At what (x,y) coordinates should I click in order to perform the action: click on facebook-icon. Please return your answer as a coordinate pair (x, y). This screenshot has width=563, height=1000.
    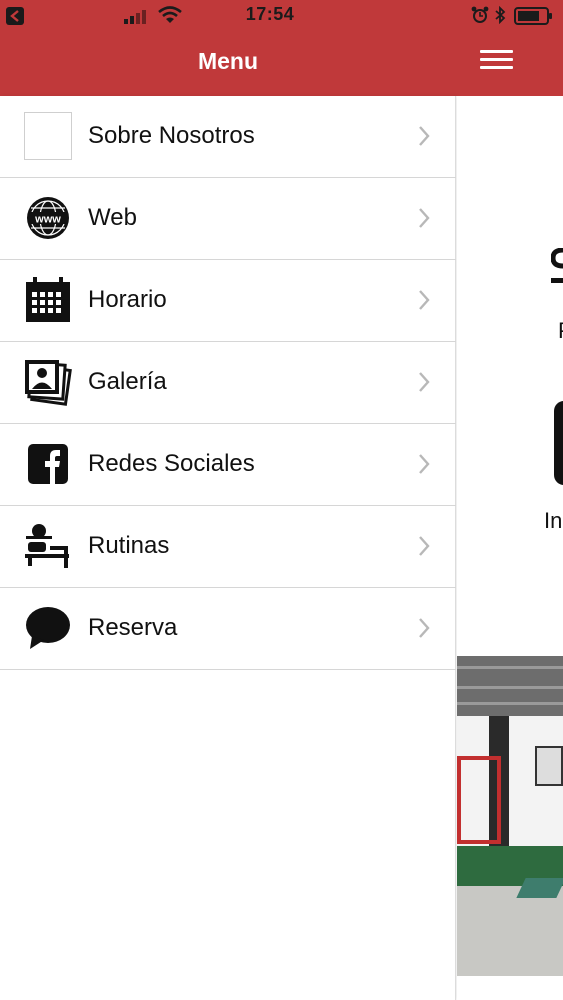
    Looking at the image, I should click on (48, 464).